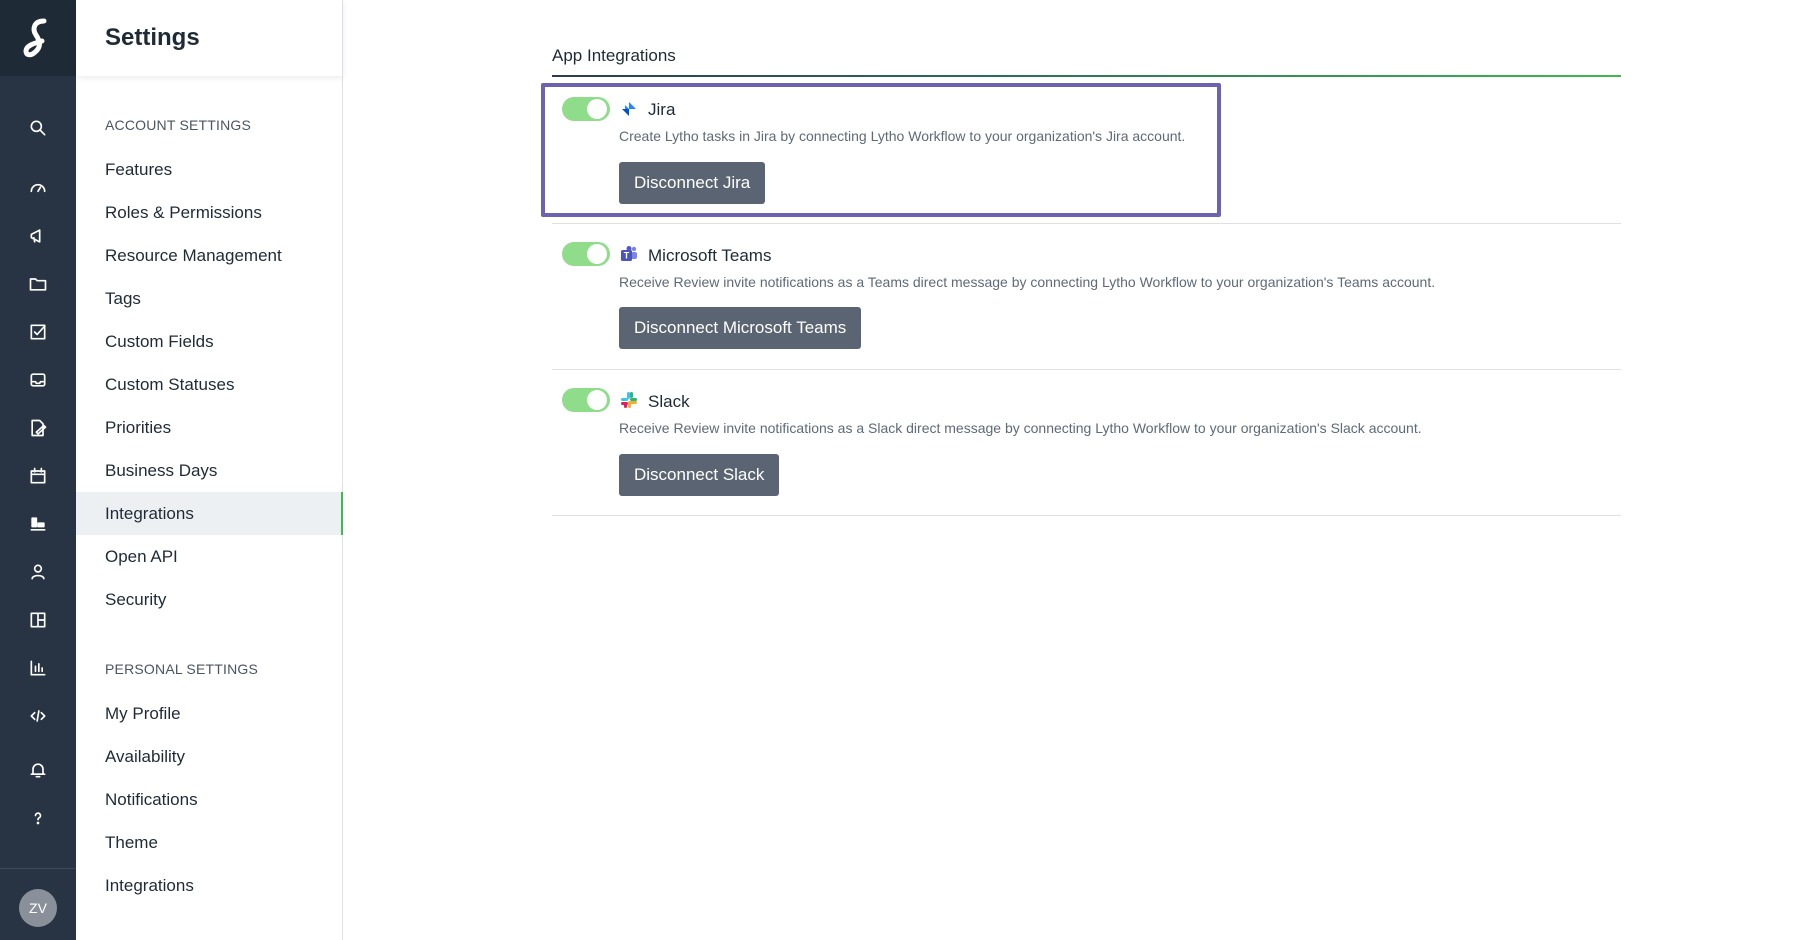 Image resolution: width=1810 pixels, height=940 pixels. Describe the element at coordinates (209, 341) in the screenshot. I see `sidebar-item-custom-fields: Custom Fields` at that location.